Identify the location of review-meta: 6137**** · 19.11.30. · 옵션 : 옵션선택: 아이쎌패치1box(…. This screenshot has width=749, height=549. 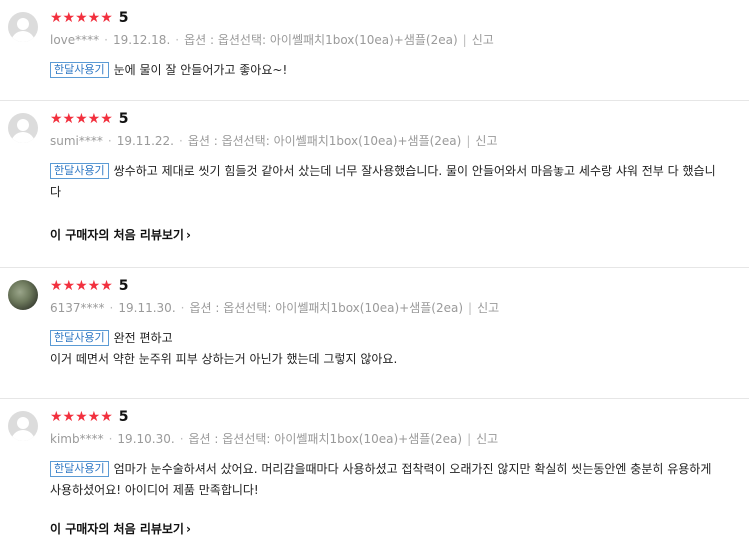
(275, 308).